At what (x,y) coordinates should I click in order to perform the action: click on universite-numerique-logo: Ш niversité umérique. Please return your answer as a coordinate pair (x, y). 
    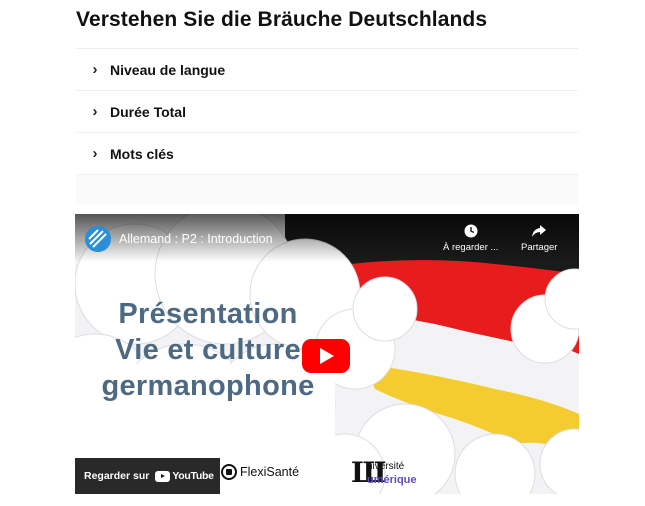
    Looking at the image, I should click on (396, 475).